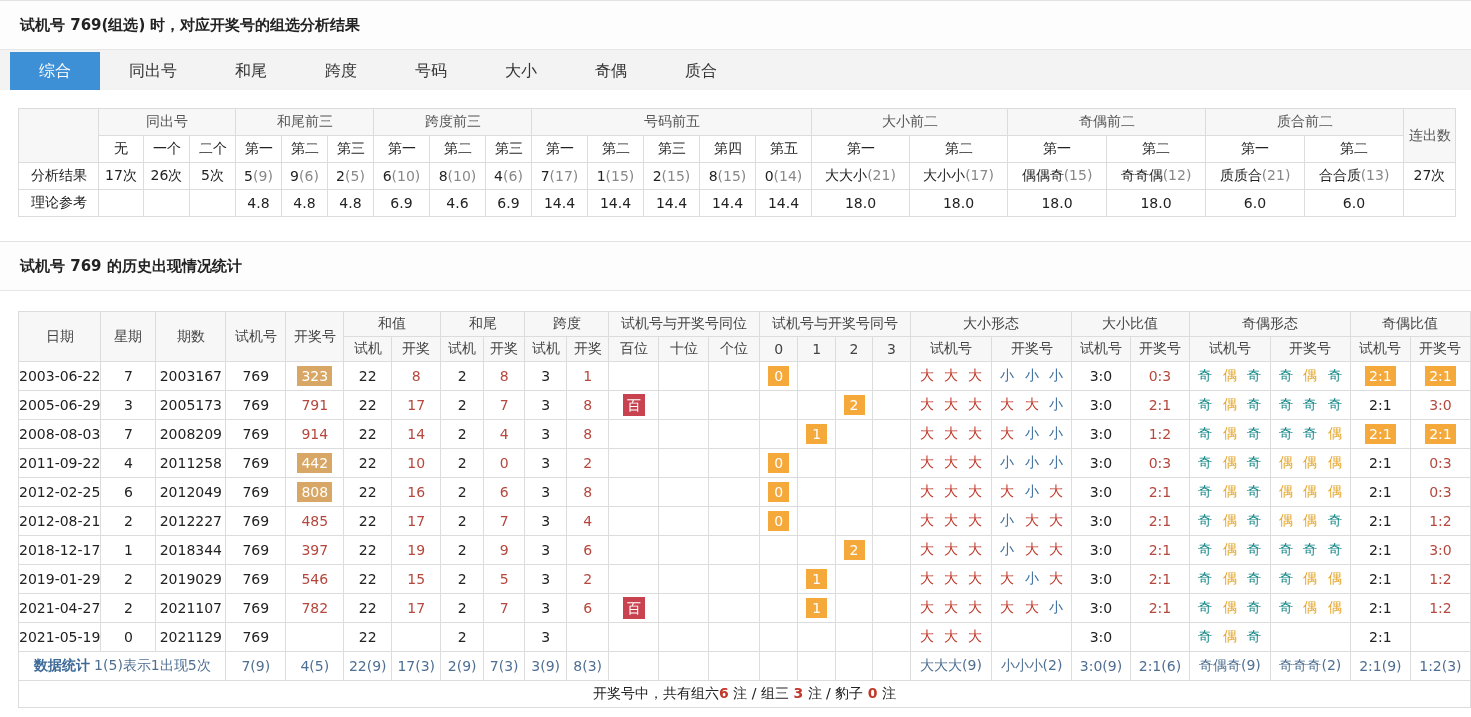 The image size is (1471, 717). Describe the element at coordinates (258, 176) in the screenshot. I see `result-cell: 5(9)` at that location.